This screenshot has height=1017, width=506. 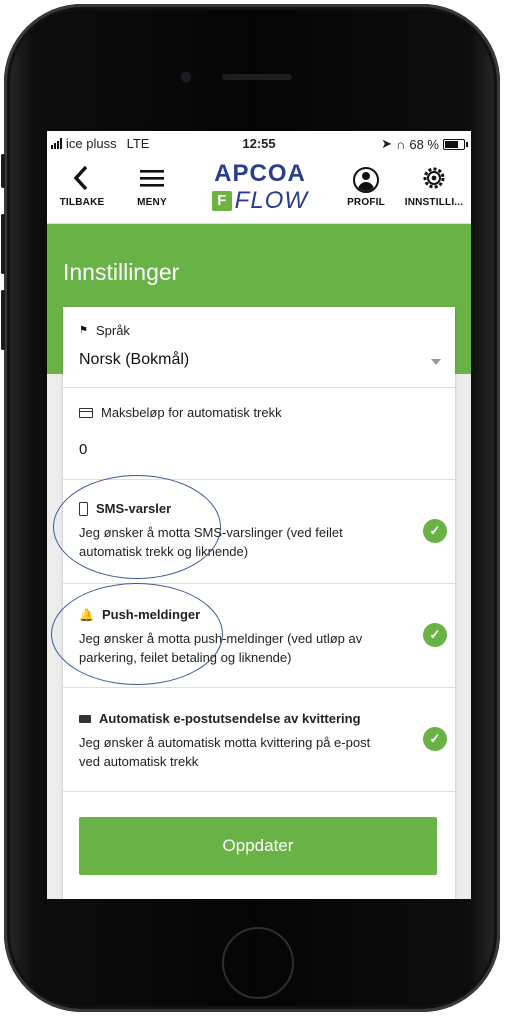 I want to click on battery-icon, so click(x=455, y=144).